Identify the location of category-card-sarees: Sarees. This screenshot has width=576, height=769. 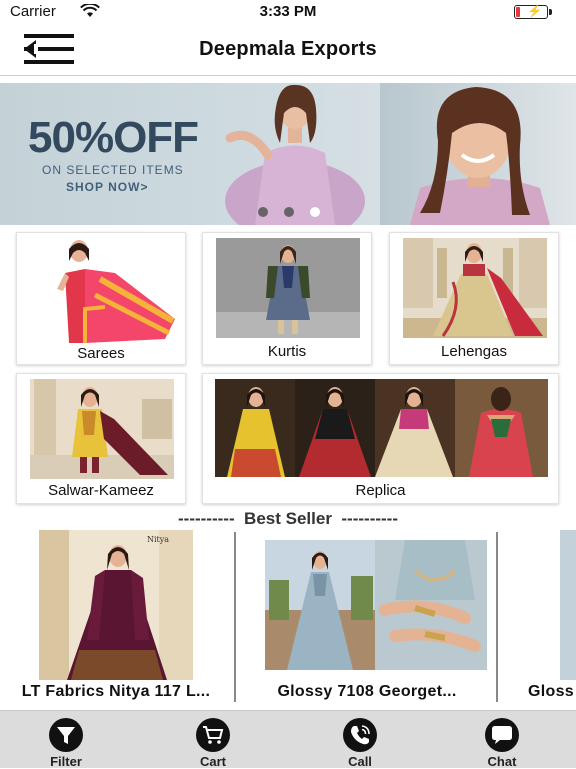
(101, 298).